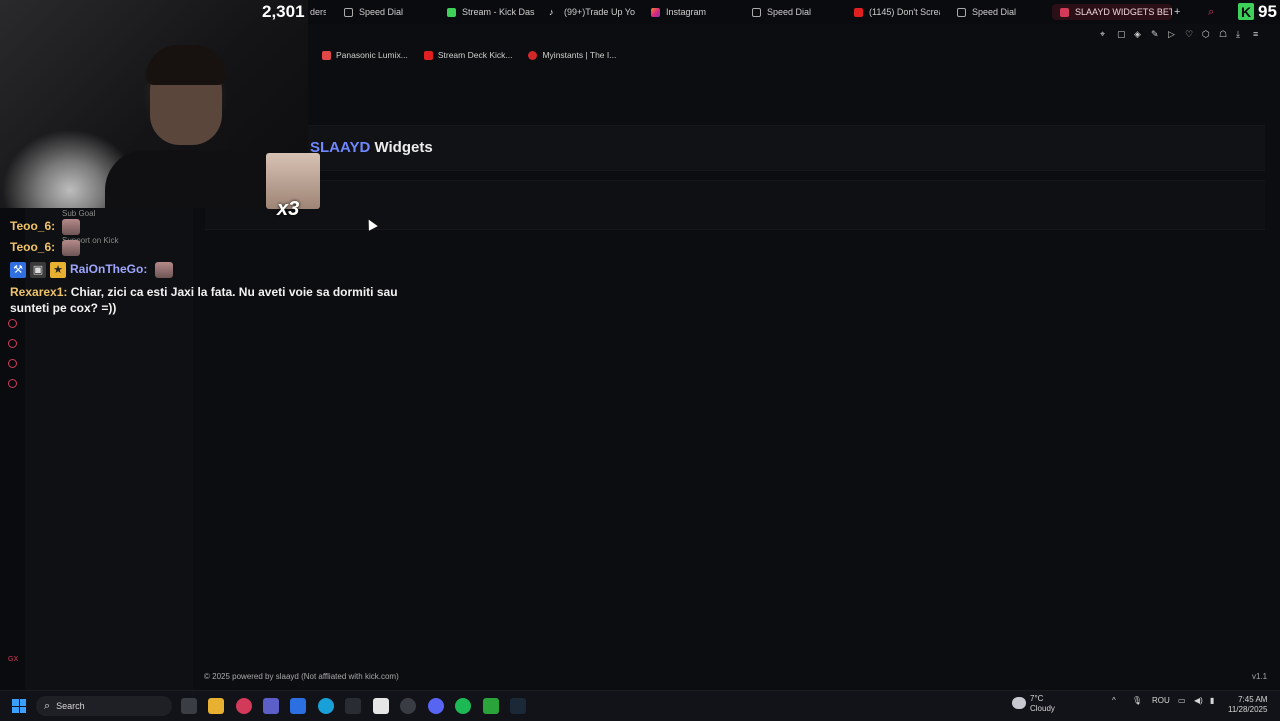 This screenshot has width=1280, height=721. What do you see at coordinates (186, 65) in the screenshot?
I see `person-hair` at bounding box center [186, 65].